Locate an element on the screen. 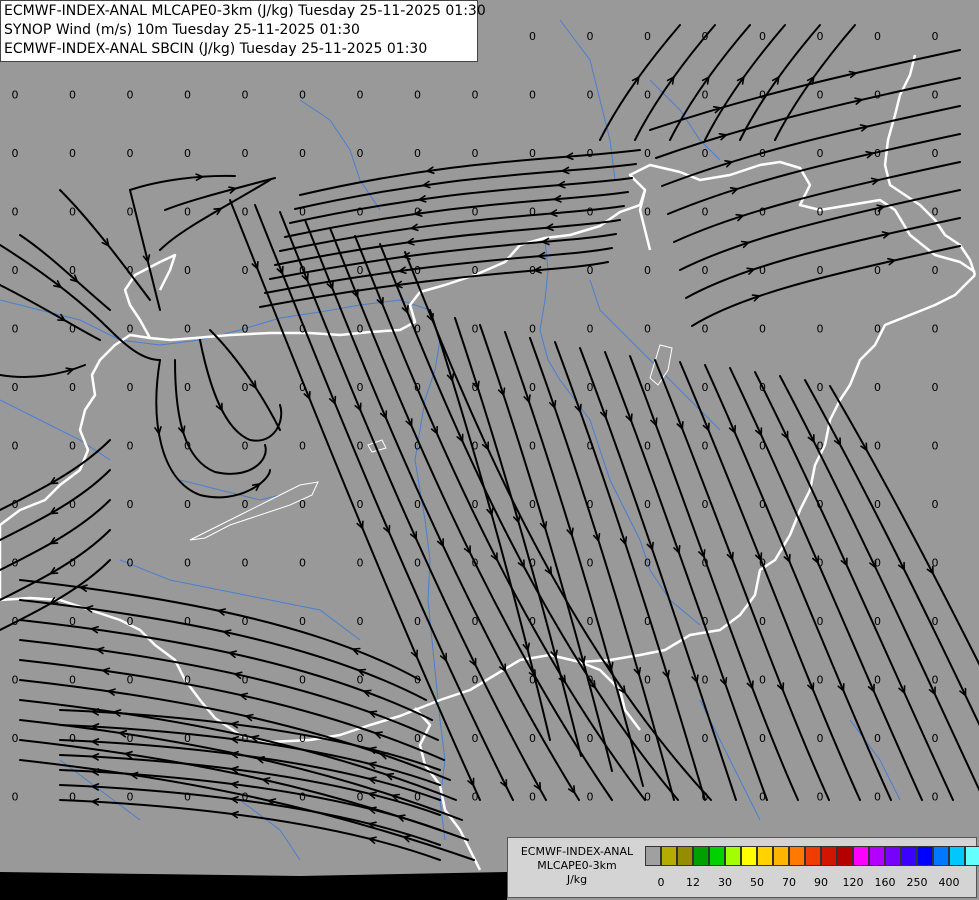  legend-tick-label: 70 is located at coordinates (789, 882).